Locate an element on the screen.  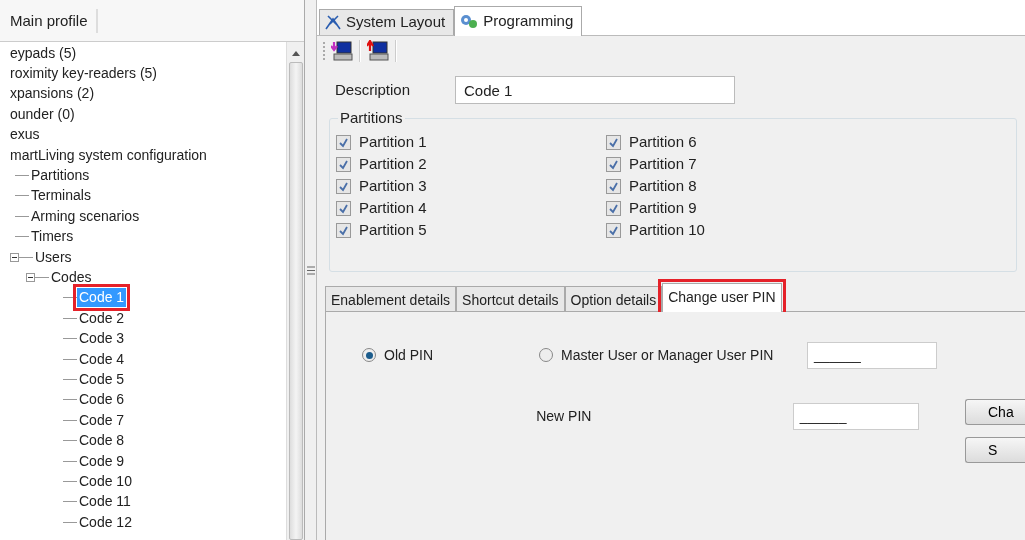
tree-item: eypads (5) is located at coordinates (43, 53).